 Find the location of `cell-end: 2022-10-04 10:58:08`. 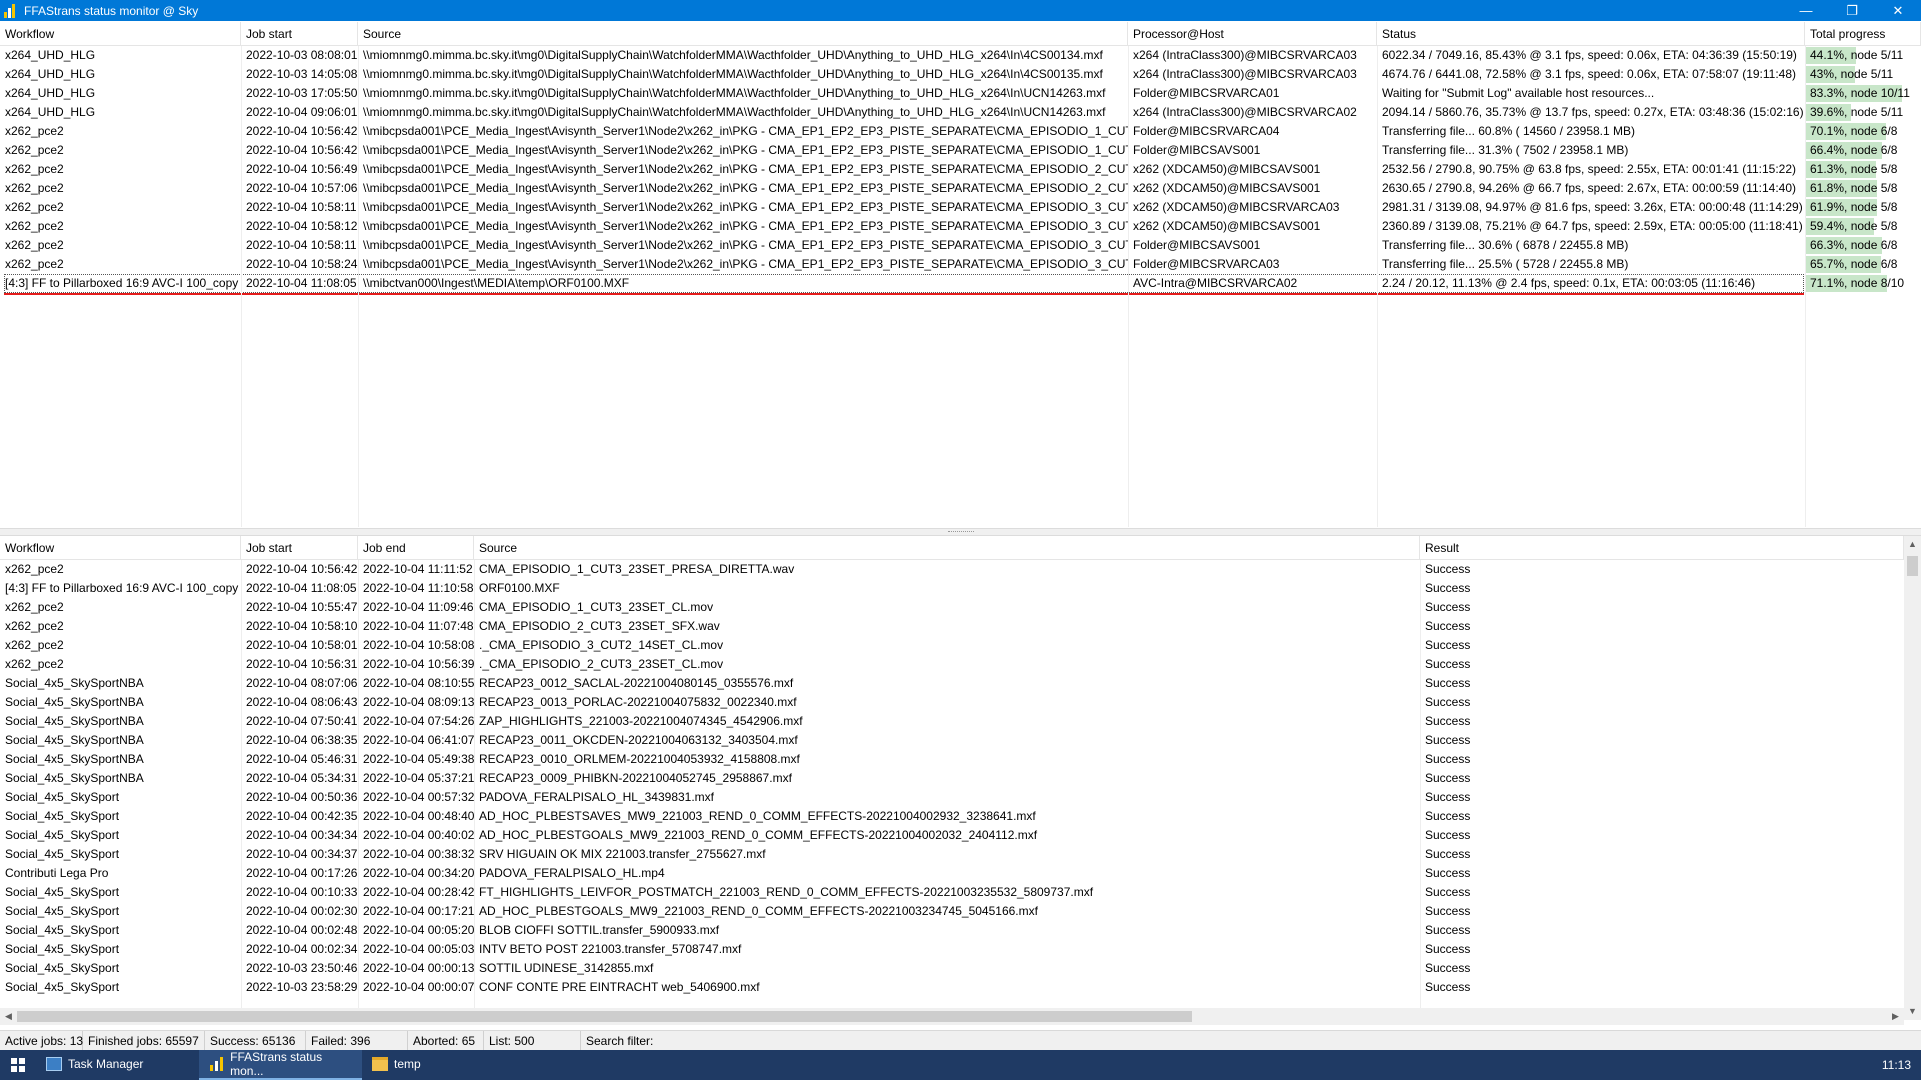

cell-end: 2022-10-04 10:58:08 is located at coordinates (418, 645).